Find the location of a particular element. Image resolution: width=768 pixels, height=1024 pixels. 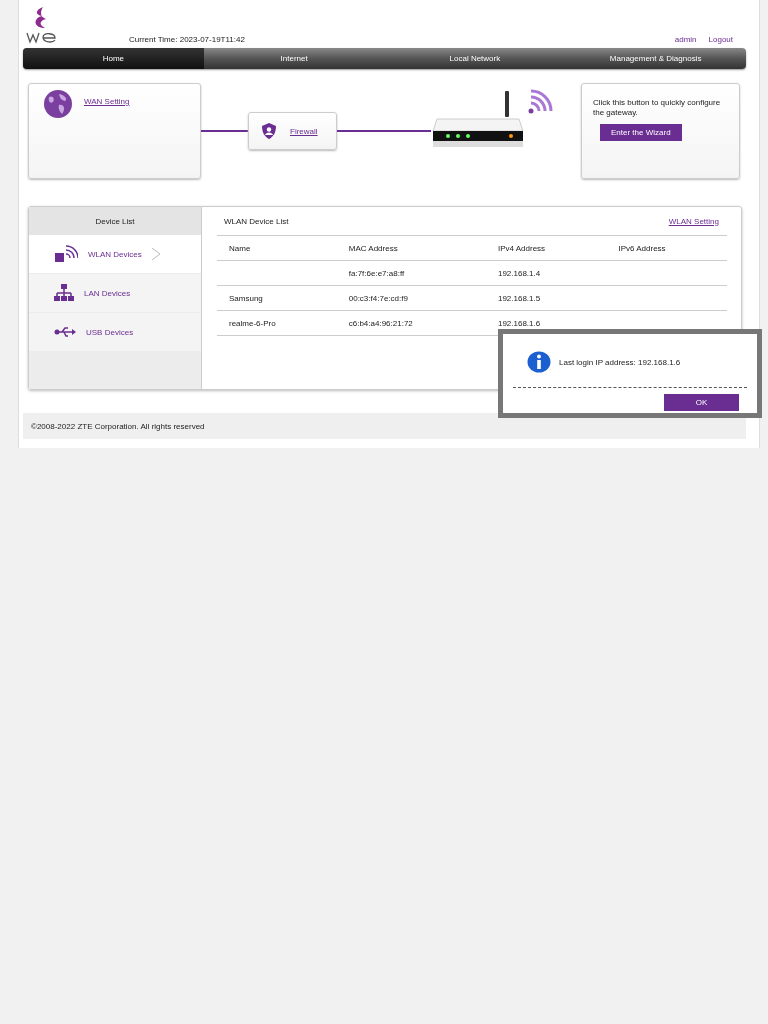

nav-tab: Home is located at coordinates (113, 58).